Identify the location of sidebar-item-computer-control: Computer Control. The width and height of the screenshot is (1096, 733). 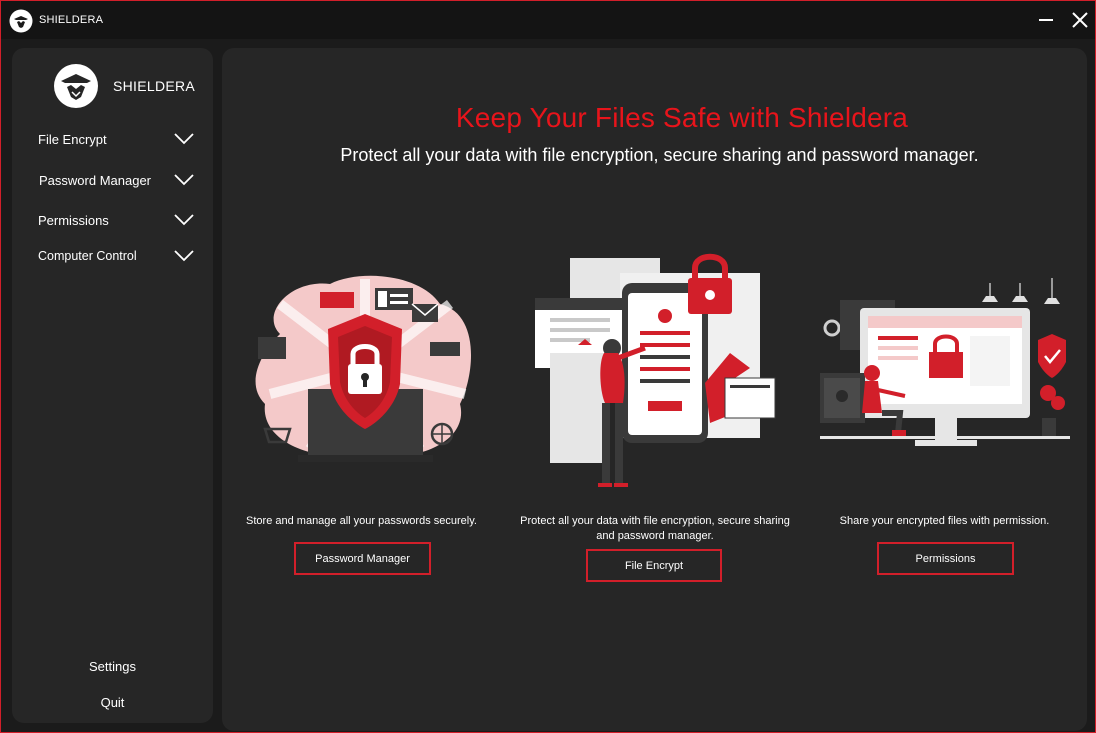
(112, 257).